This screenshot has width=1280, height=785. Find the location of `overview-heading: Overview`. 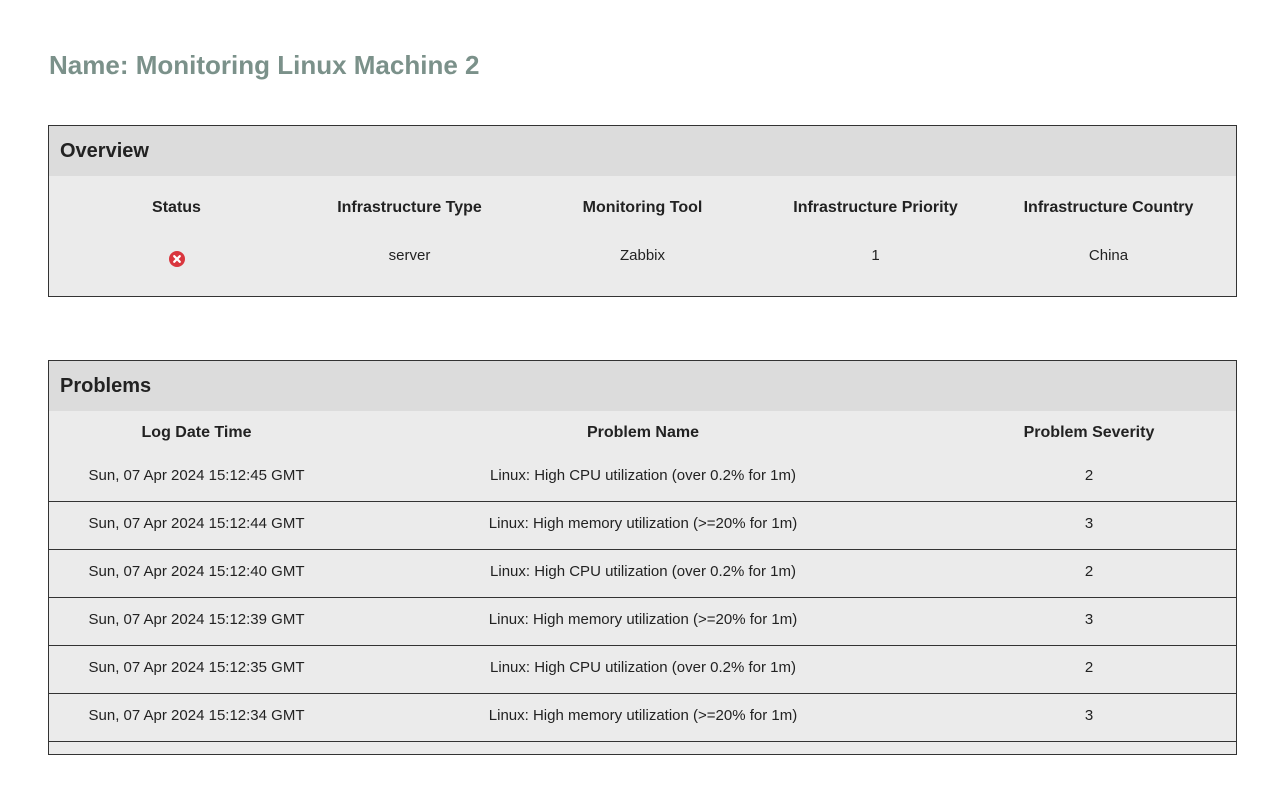

overview-heading: Overview is located at coordinates (642, 151).